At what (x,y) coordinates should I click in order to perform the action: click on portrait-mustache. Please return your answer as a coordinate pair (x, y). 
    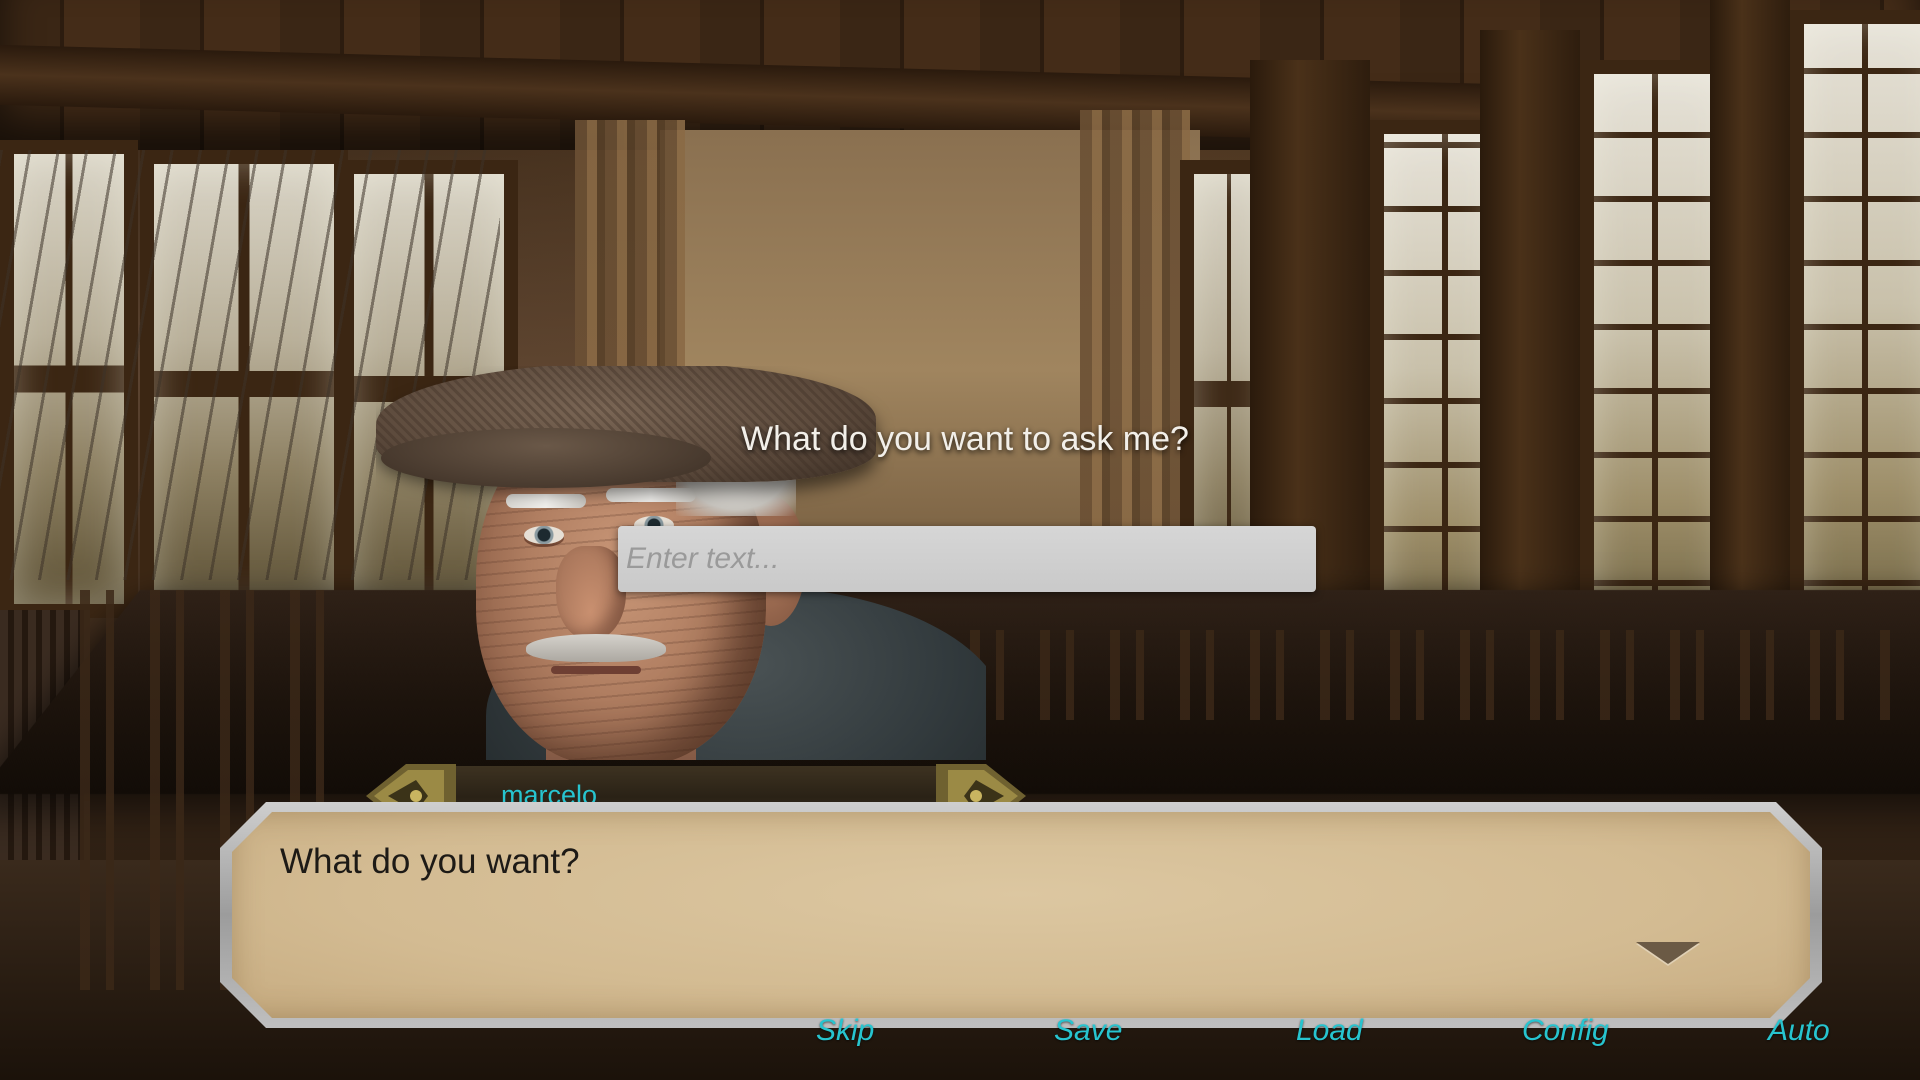
    Looking at the image, I should click on (596, 648).